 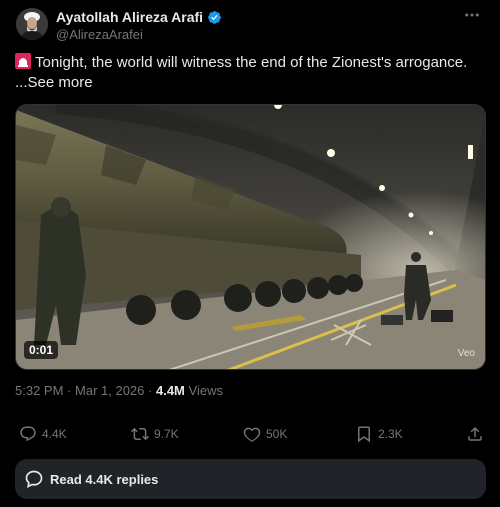 What do you see at coordinates (140, 434) in the screenshot?
I see `repost-icon` at bounding box center [140, 434].